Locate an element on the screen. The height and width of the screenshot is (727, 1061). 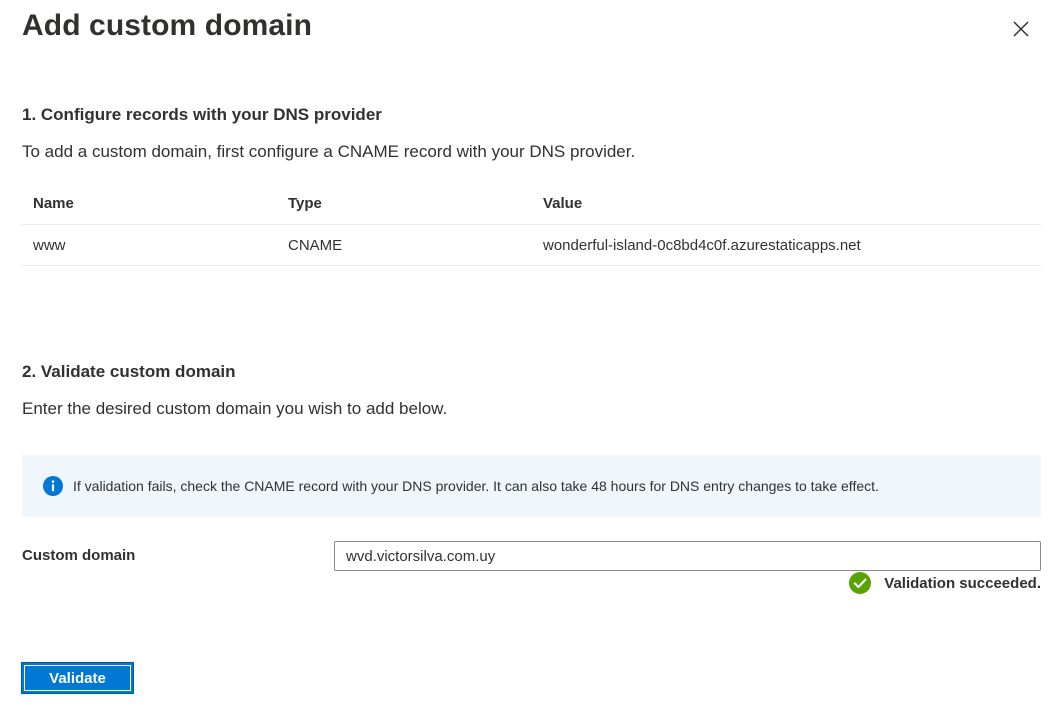
page-title: Add custom domain is located at coordinates (167, 25).